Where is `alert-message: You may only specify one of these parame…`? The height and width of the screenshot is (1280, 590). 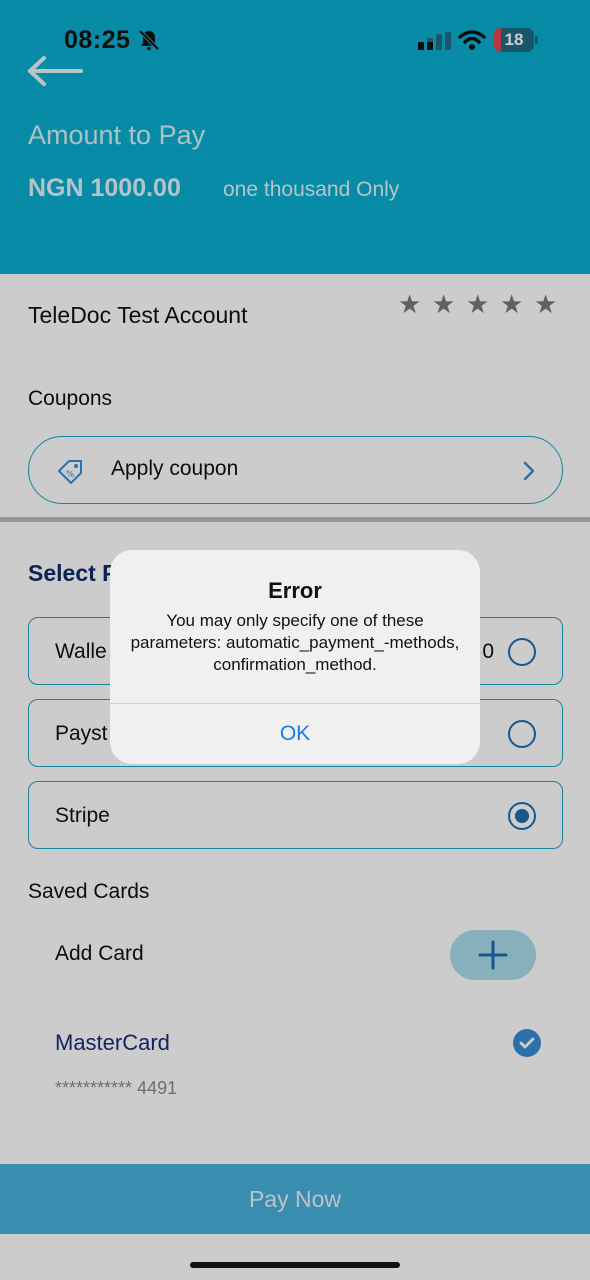
alert-message: You may only specify one of these parame… is located at coordinates (295, 642).